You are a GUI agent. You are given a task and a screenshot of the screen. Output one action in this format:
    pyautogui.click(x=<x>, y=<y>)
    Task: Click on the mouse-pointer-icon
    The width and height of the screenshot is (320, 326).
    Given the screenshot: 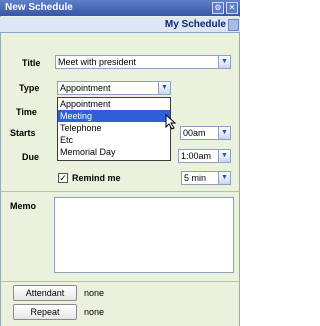 What is the action you would take?
    pyautogui.click(x=171, y=122)
    